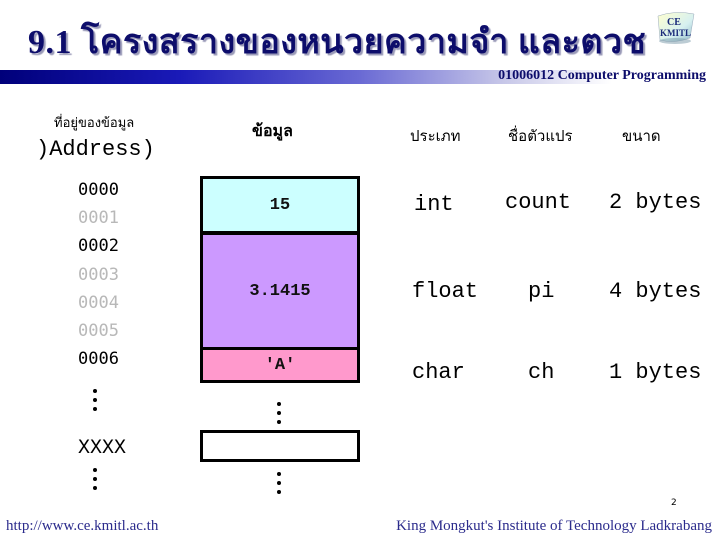 The width and height of the screenshot is (720, 540). What do you see at coordinates (674, 503) in the screenshot?
I see `page-number: 2` at bounding box center [674, 503].